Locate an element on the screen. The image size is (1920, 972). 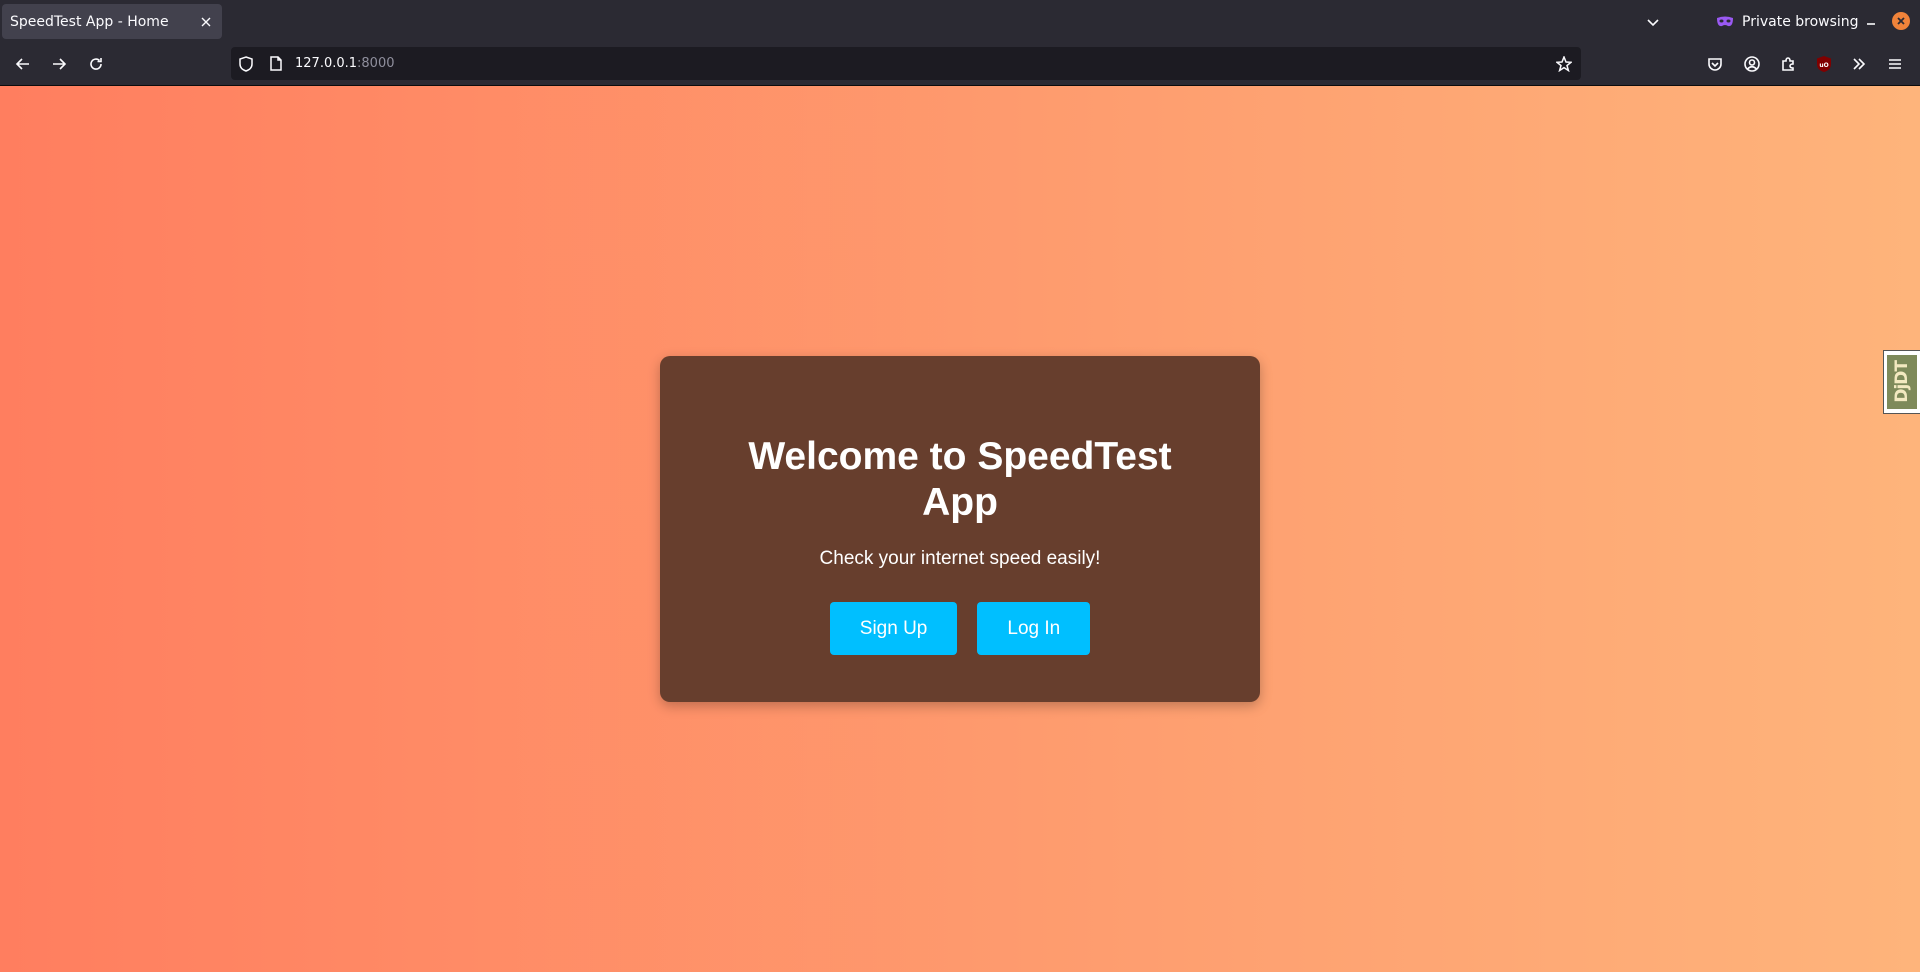
reload-icon is located at coordinates (96, 64).